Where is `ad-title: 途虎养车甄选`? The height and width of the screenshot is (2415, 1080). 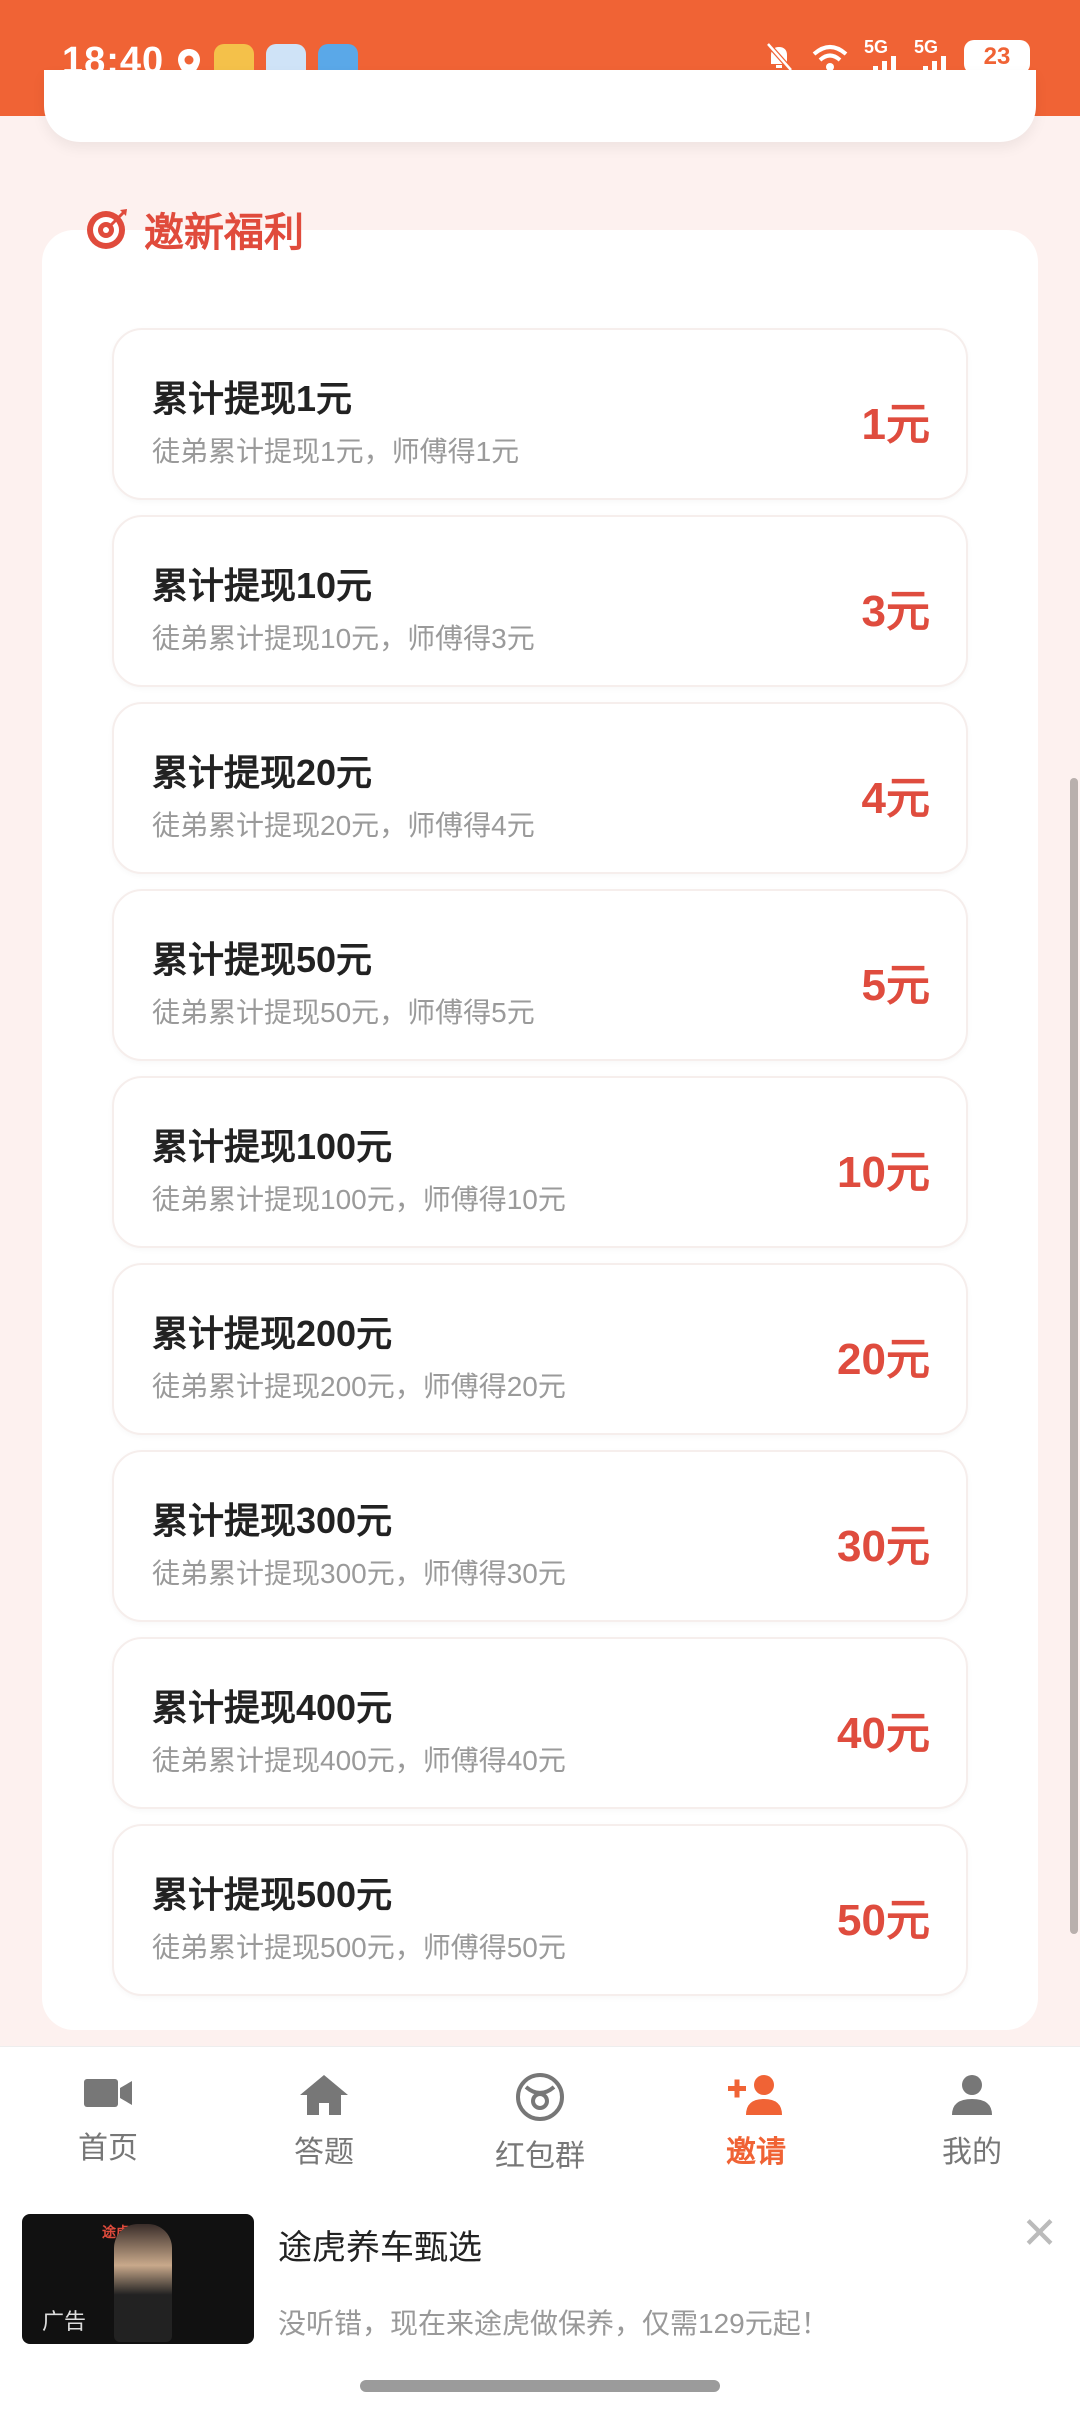
ad-title: 途虎养车甄选 is located at coordinates (380, 2244).